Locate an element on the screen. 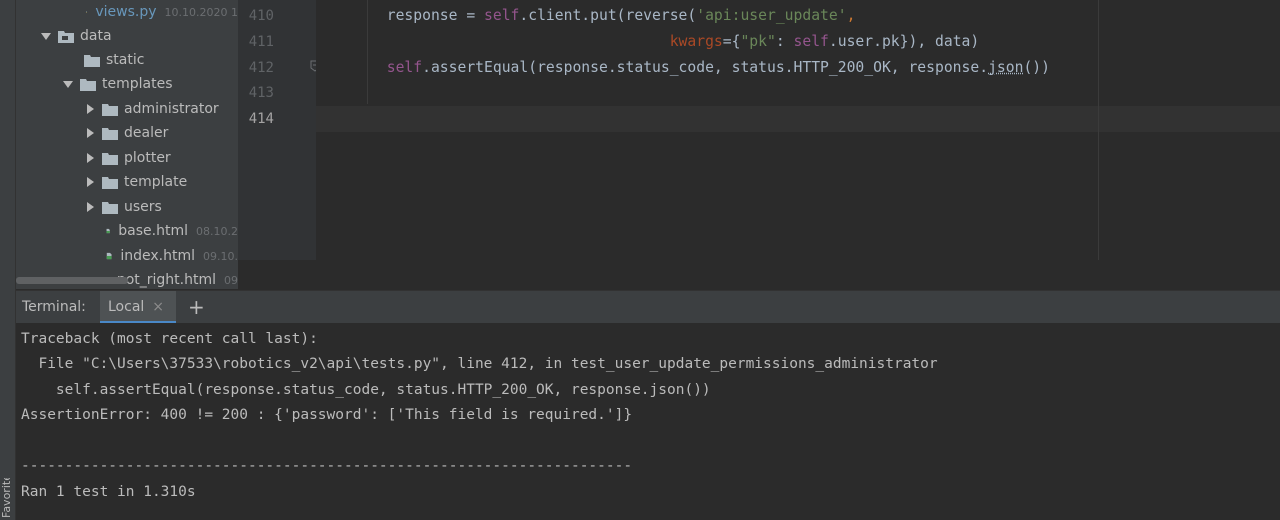 The width and height of the screenshot is (1280, 520). terminal-line: Ran 1 test in 1.310s is located at coordinates (108, 492).